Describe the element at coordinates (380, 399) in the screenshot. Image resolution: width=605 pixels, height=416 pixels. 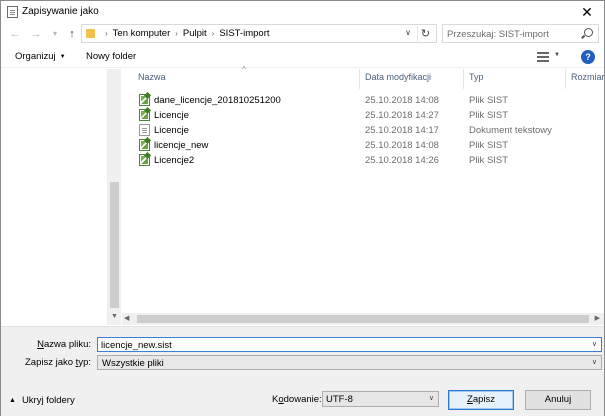
I see `encoding-select: UTF-8 ∨` at that location.